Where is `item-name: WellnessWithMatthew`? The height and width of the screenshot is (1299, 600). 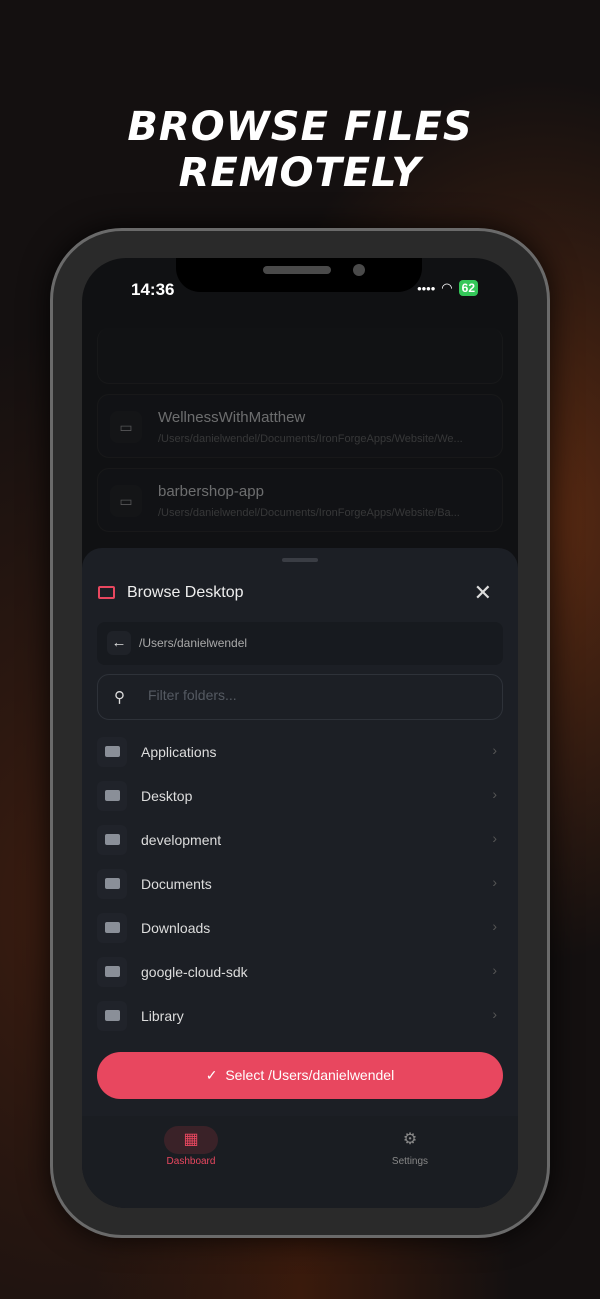 item-name: WellnessWithMatthew is located at coordinates (232, 417).